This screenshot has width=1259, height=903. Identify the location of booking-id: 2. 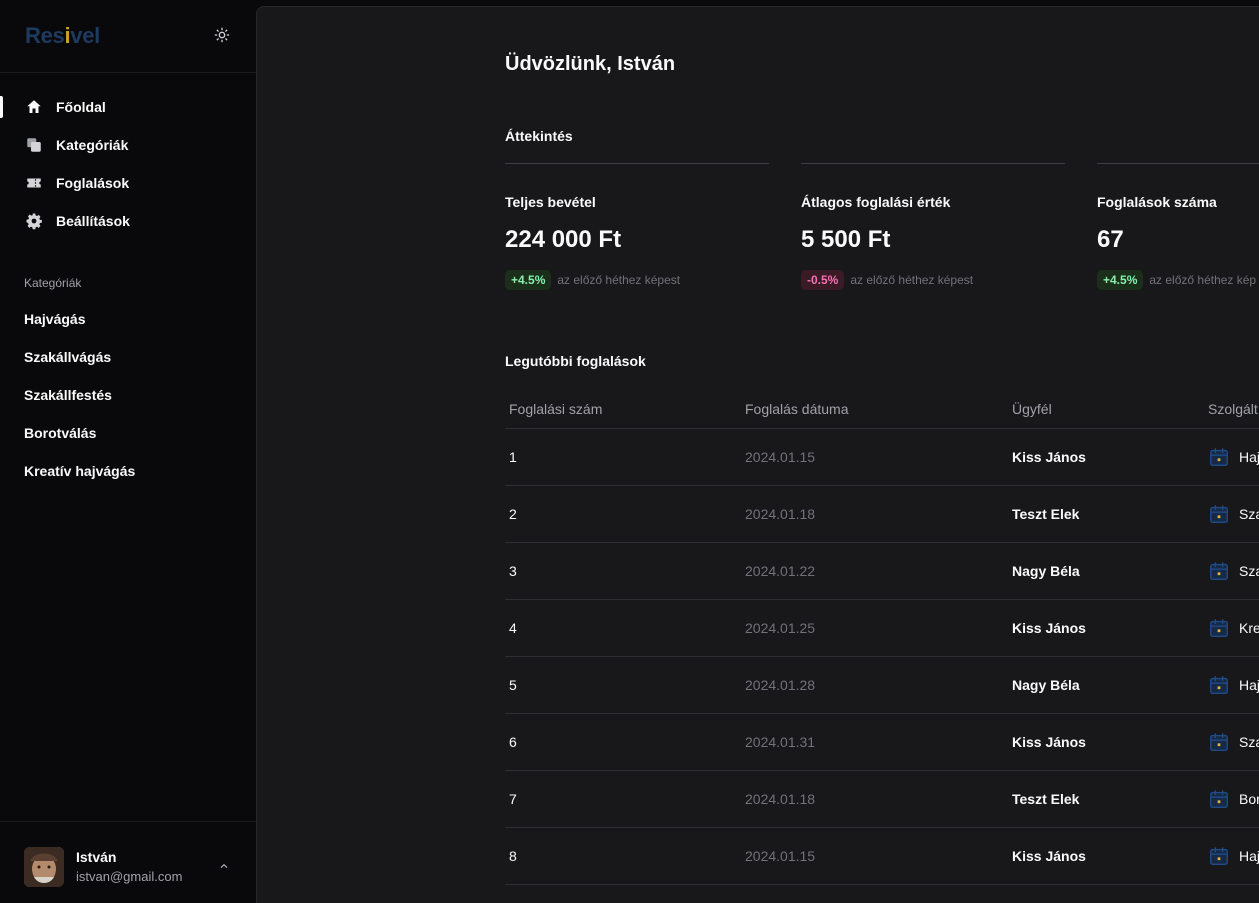
(513, 514).